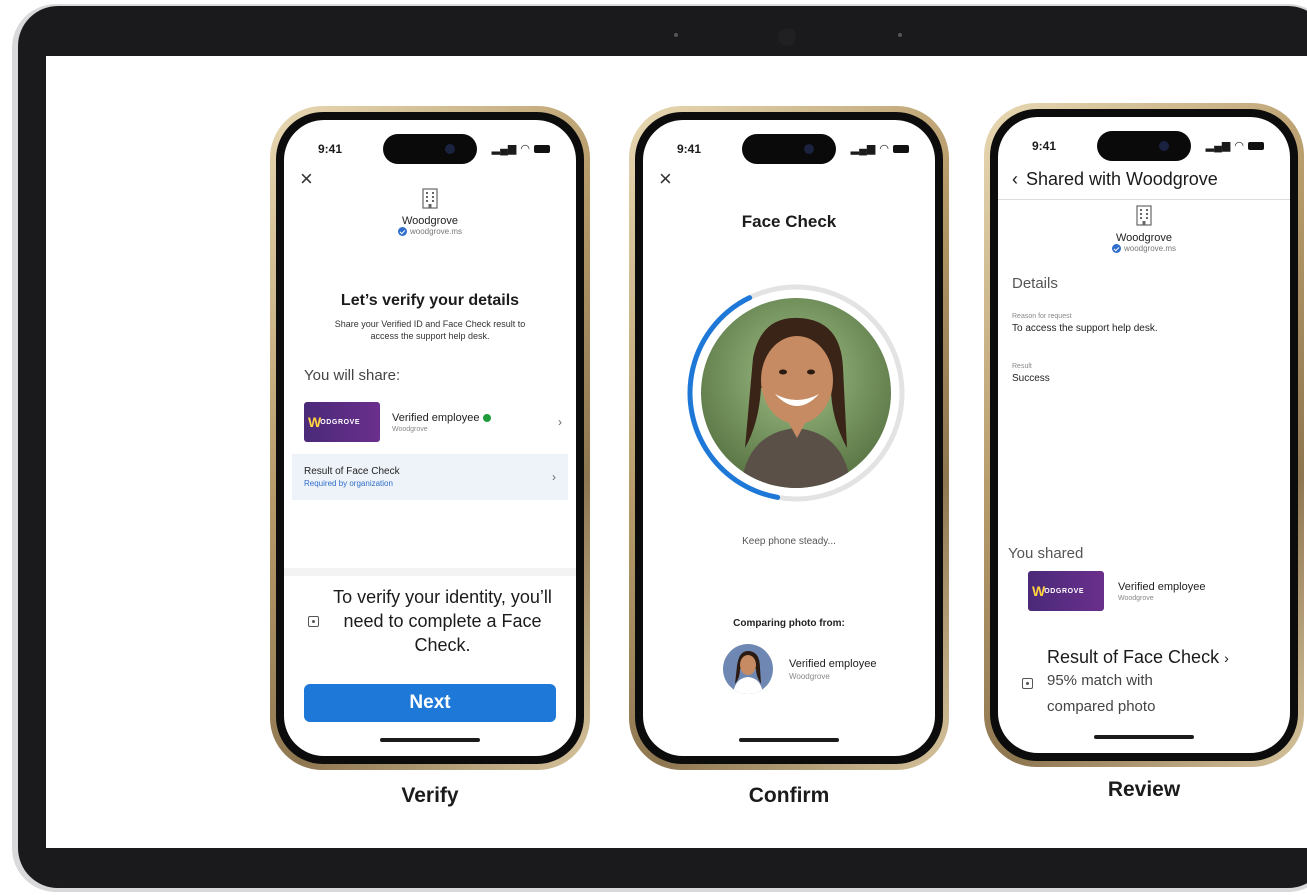 Image resolution: width=1307 pixels, height=895 pixels. I want to click on header-divider, so click(1144, 199).